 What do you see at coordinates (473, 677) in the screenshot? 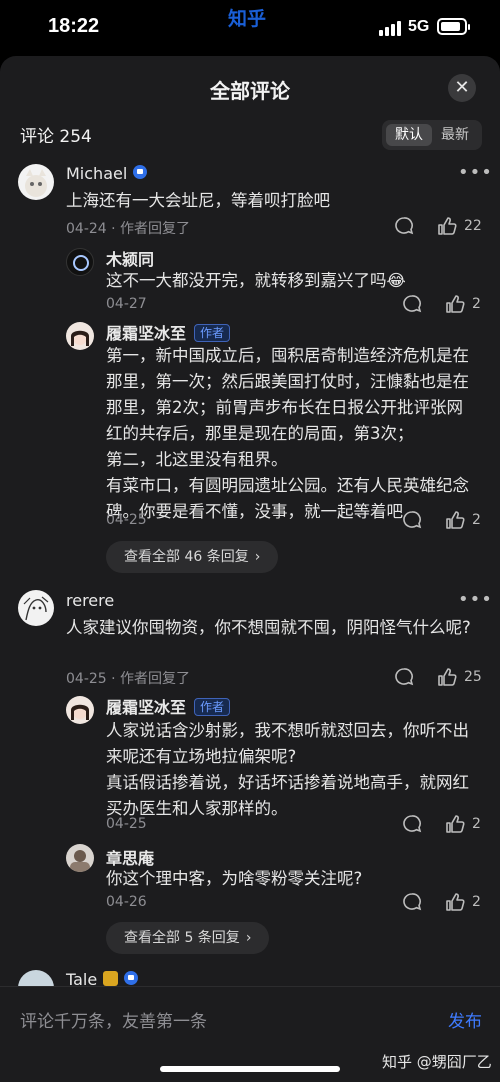
I see `like-count: 25` at bounding box center [473, 677].